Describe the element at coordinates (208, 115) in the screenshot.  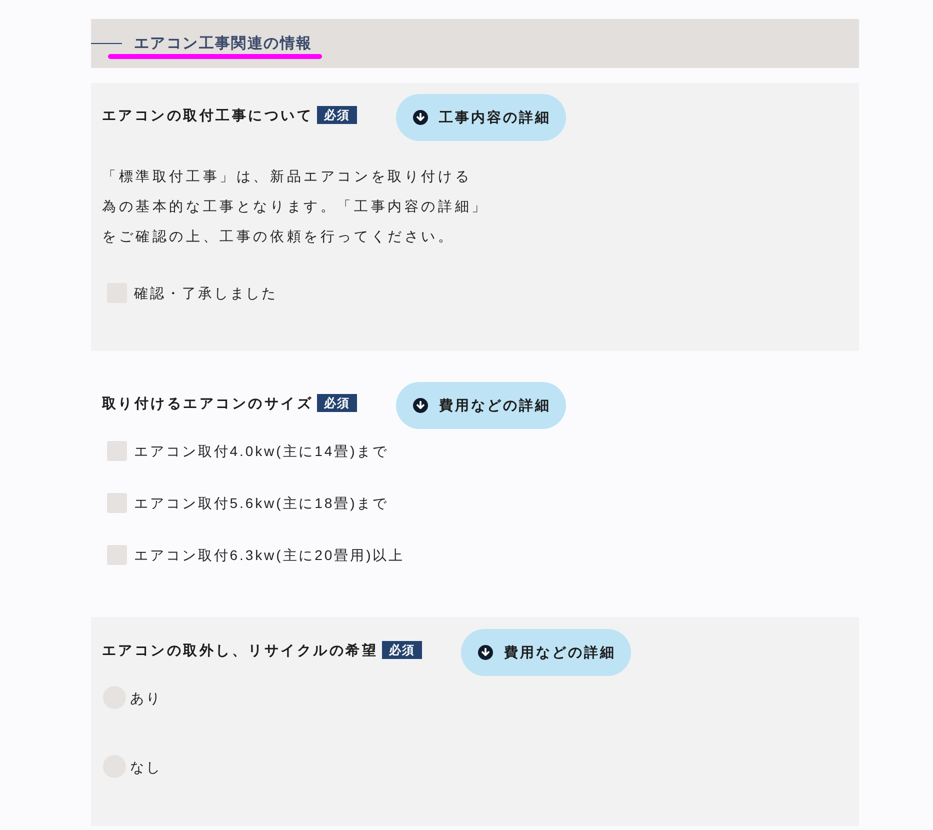
I see `field-label: エアコンの取付工事について` at that location.